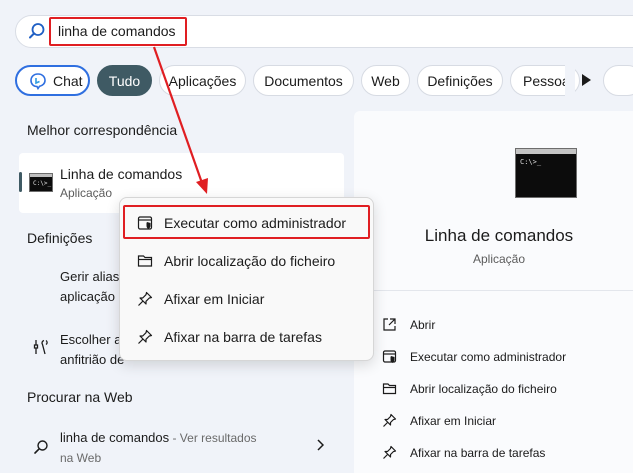  I want to click on search-icon, so click(37, 31).